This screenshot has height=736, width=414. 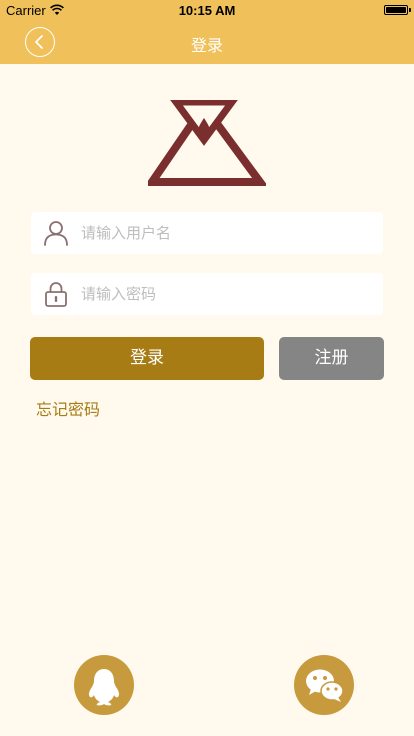 What do you see at coordinates (56, 294) in the screenshot?
I see `lock-icon` at bounding box center [56, 294].